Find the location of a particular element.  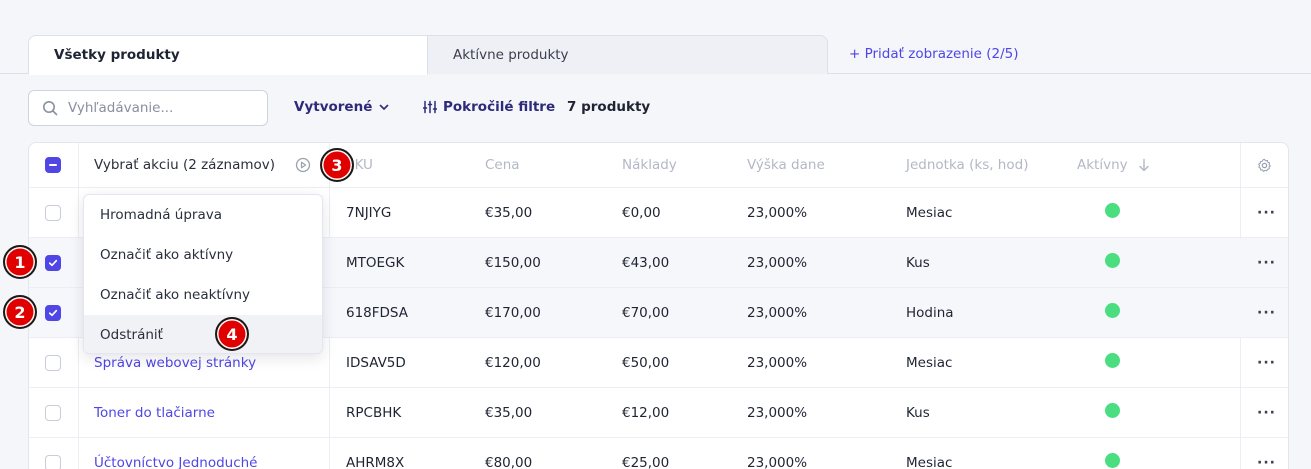

filters-label: Pokročilé filtre is located at coordinates (499, 107).